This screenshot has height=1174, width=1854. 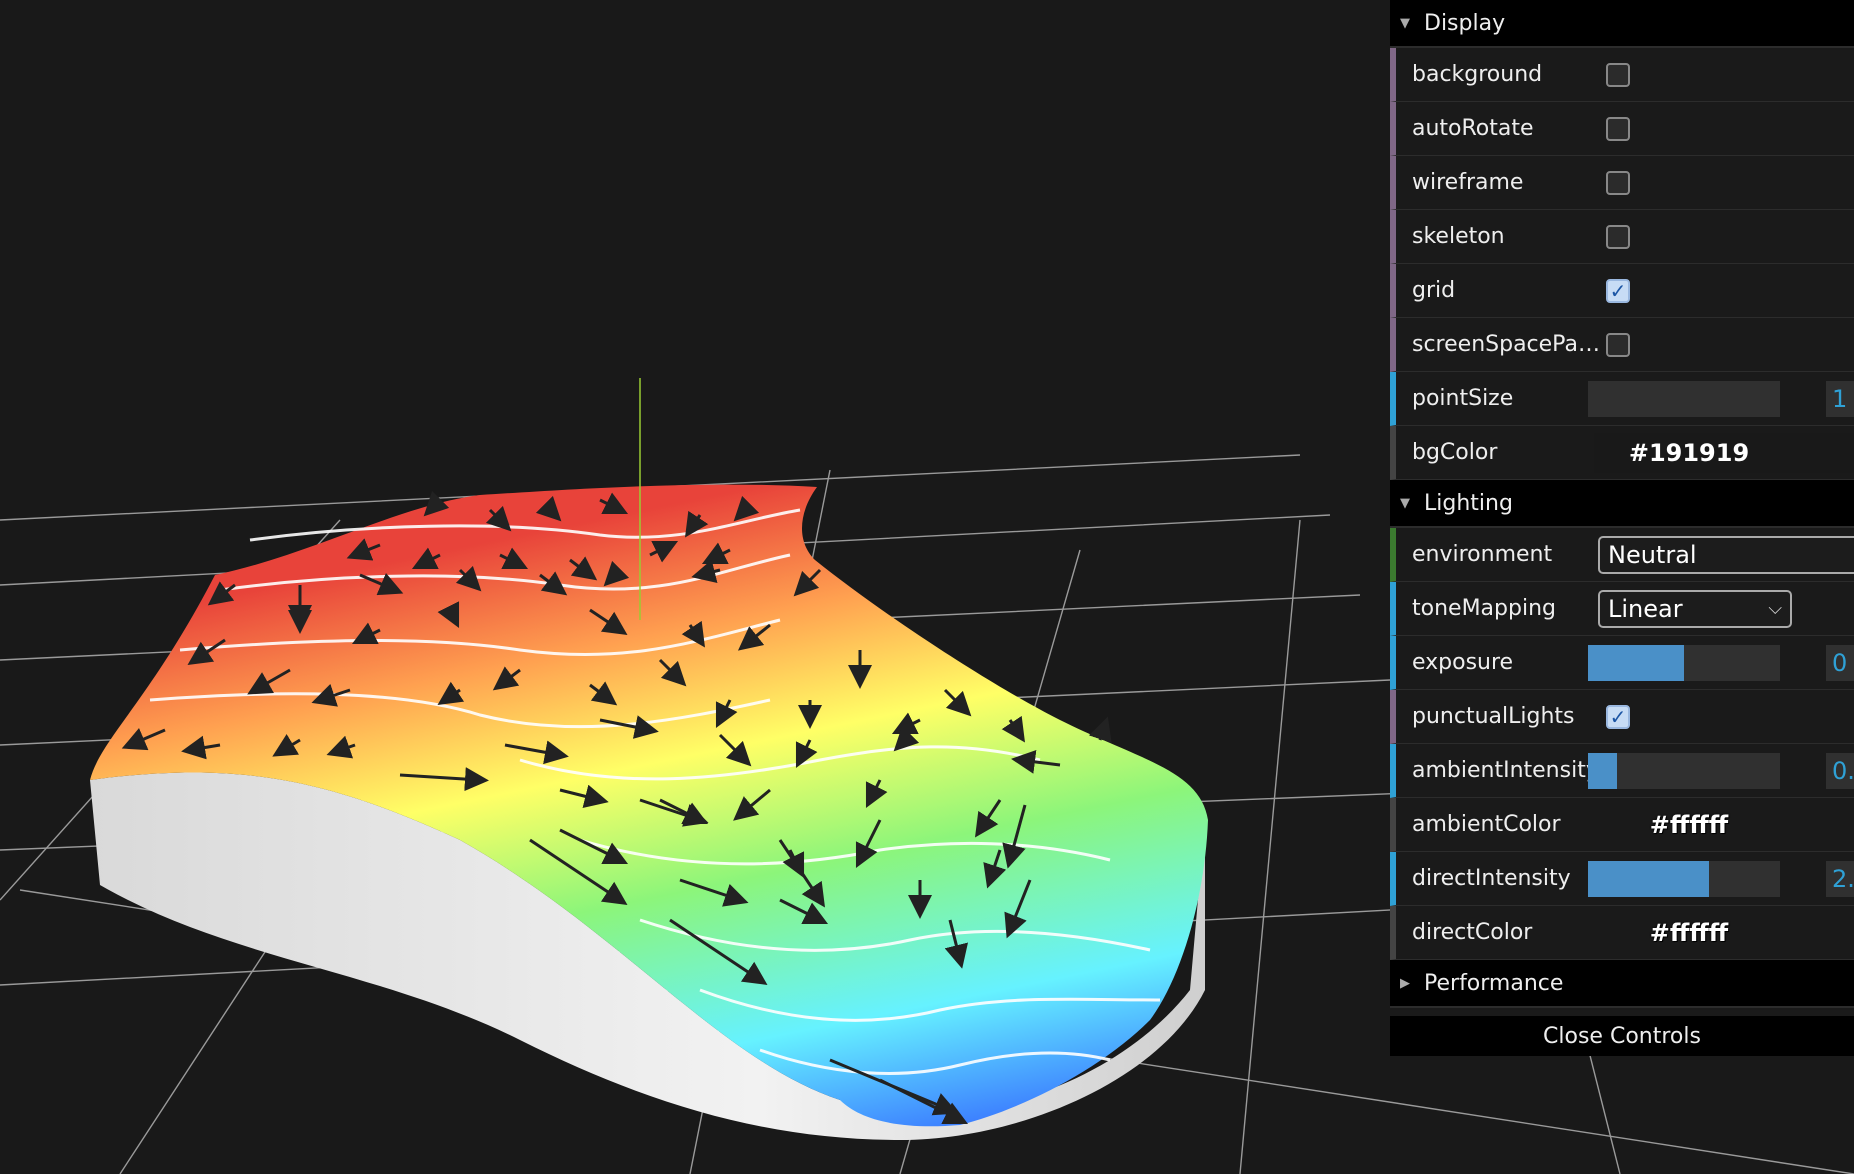 What do you see at coordinates (1468, 182) in the screenshot?
I see `label-wireframe: wireframe` at bounding box center [1468, 182].